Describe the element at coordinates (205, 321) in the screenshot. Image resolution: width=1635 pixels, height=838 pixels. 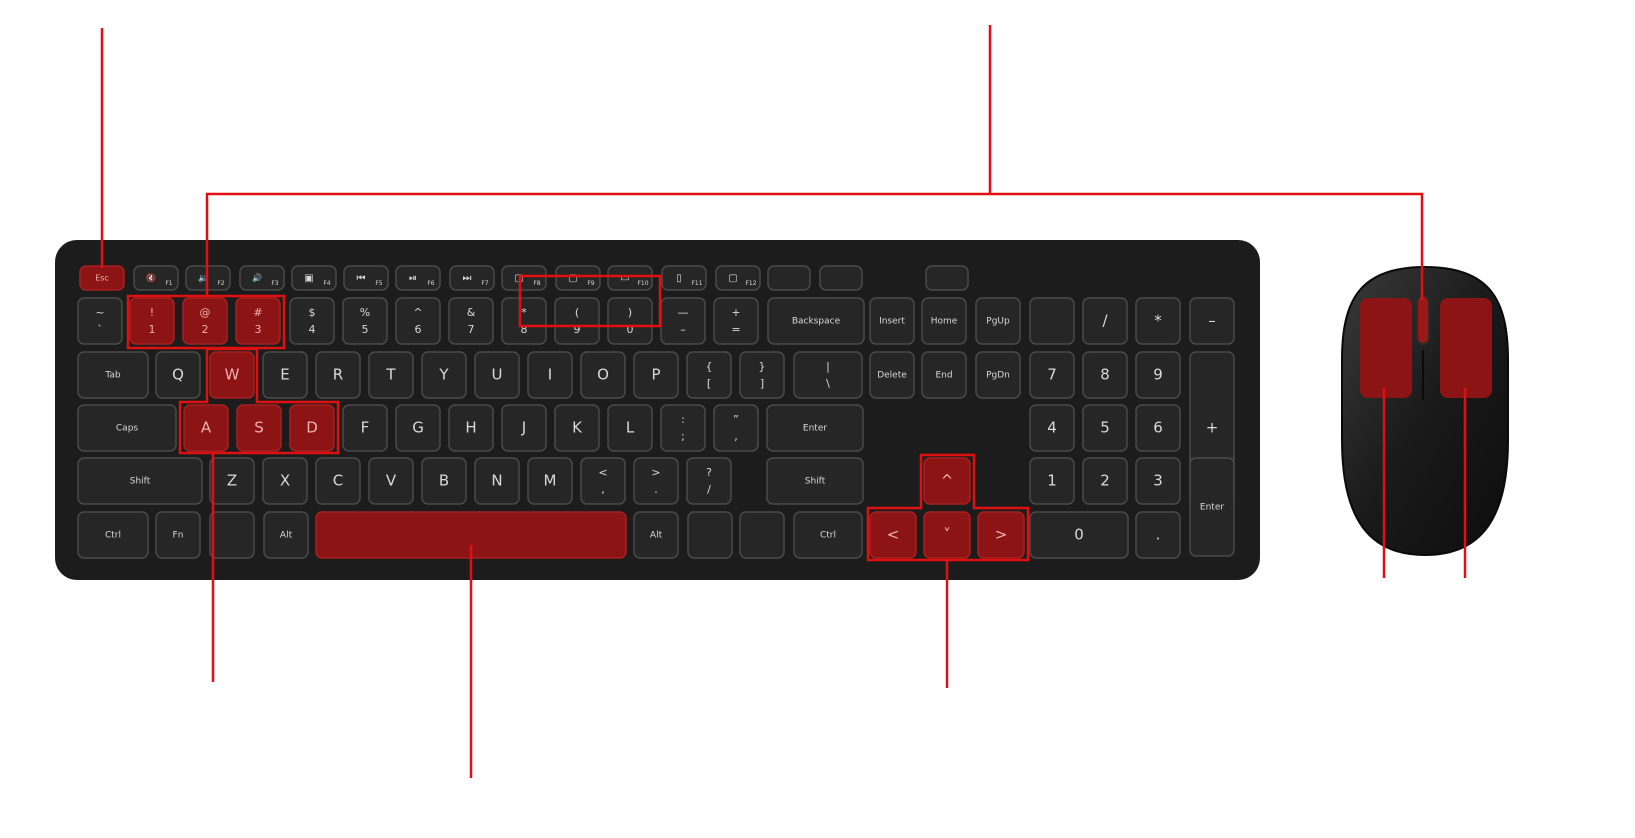
I see `key-2: @2` at that location.